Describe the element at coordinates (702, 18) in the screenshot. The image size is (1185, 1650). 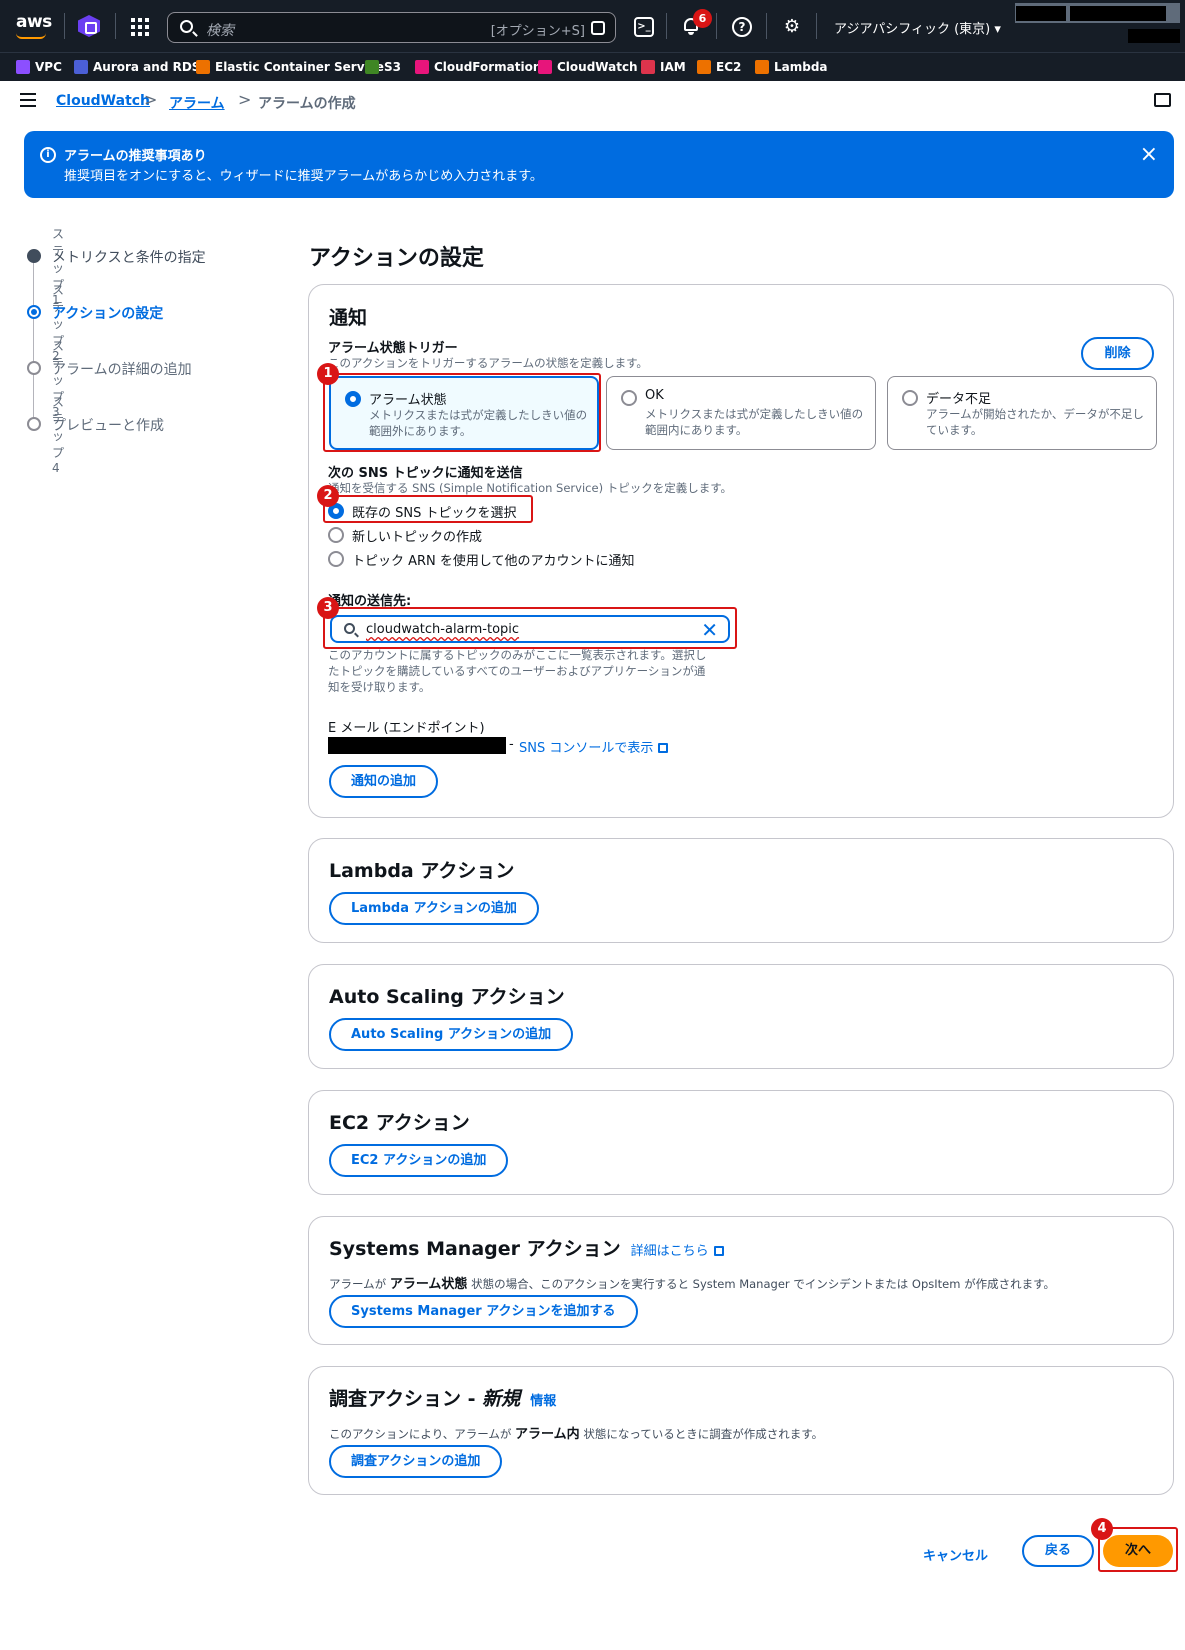
I see `notification-count-badge: 6` at that location.